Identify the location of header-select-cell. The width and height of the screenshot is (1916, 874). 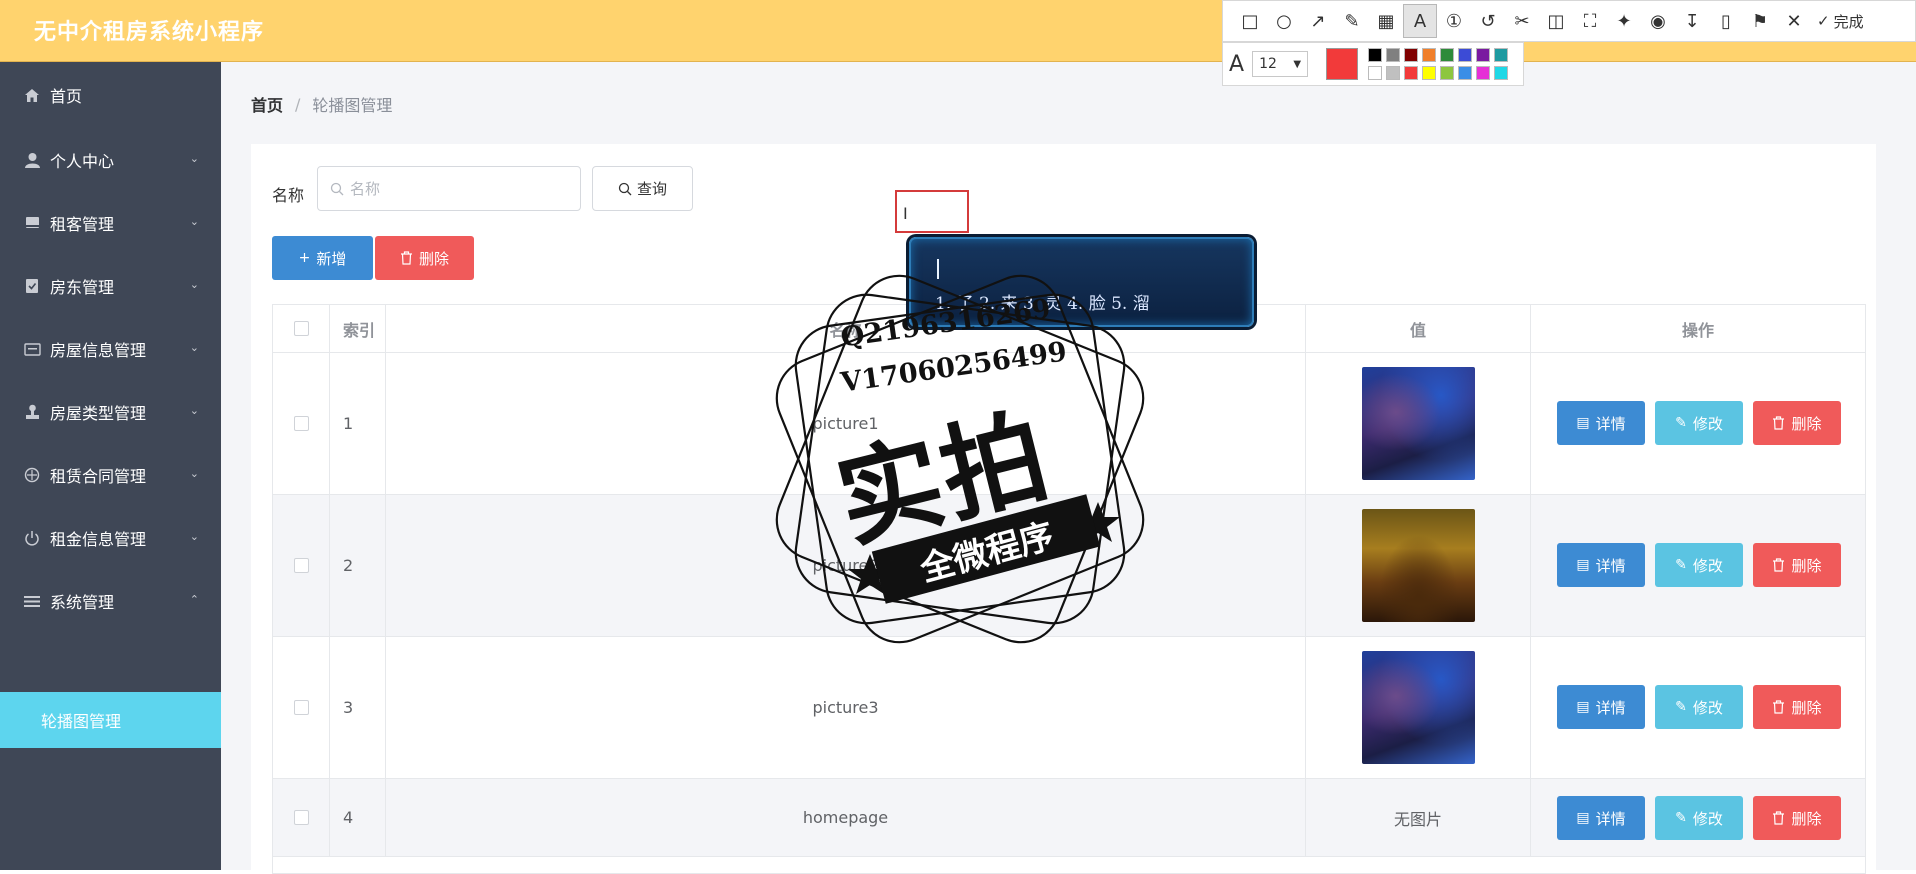
(301, 328).